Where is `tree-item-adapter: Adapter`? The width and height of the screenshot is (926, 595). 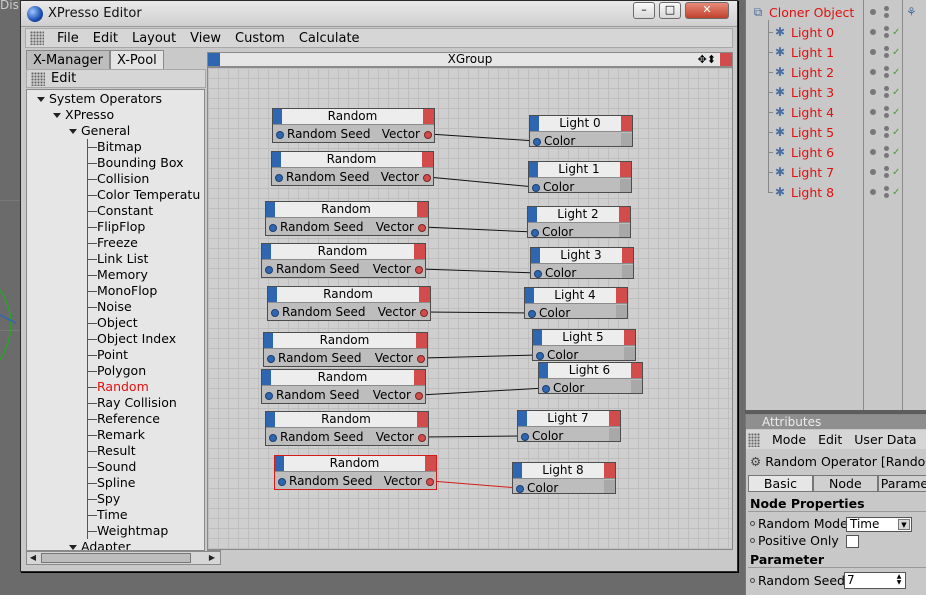
tree-item-adapter: Adapter is located at coordinates (100, 544).